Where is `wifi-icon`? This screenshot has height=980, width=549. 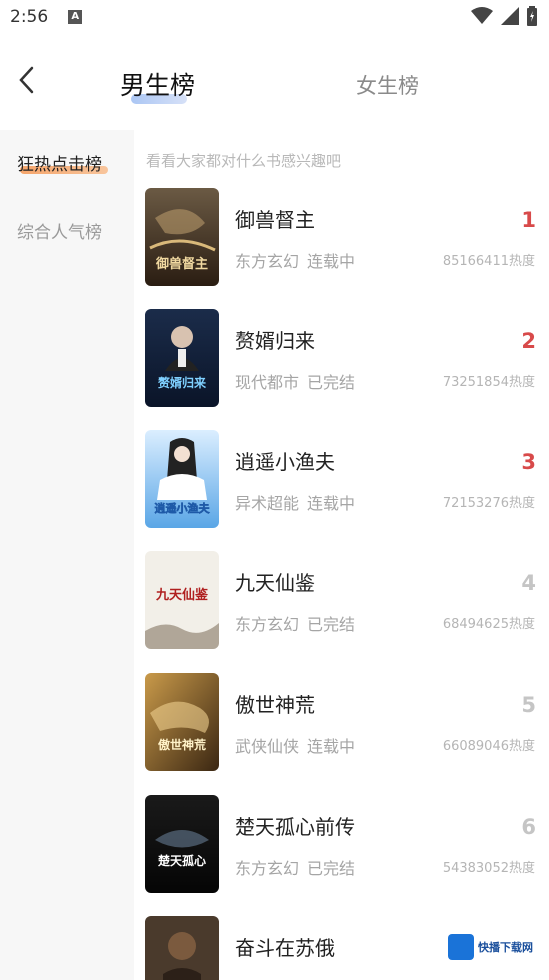 wifi-icon is located at coordinates (482, 15).